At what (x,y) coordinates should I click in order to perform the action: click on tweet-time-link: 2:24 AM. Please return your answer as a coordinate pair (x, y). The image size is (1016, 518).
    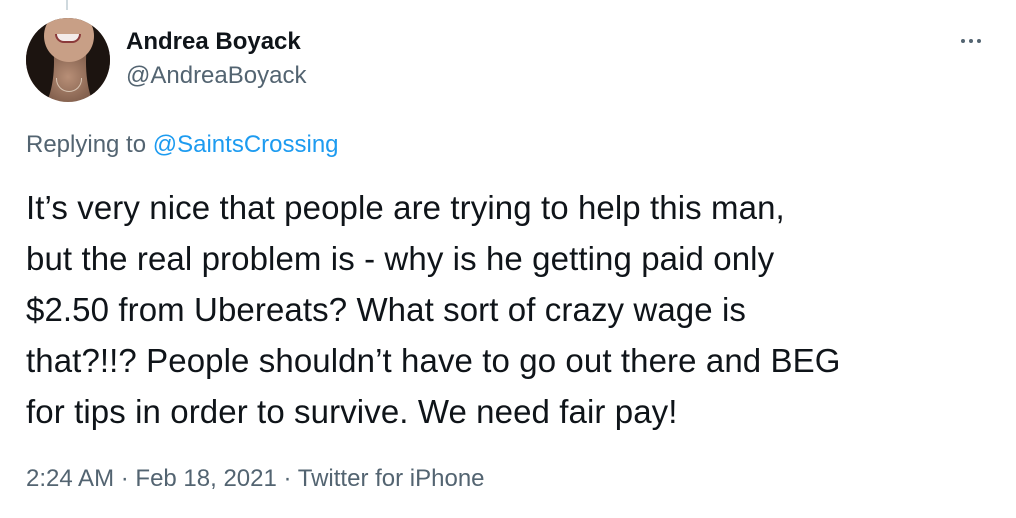
    Looking at the image, I should click on (70, 478).